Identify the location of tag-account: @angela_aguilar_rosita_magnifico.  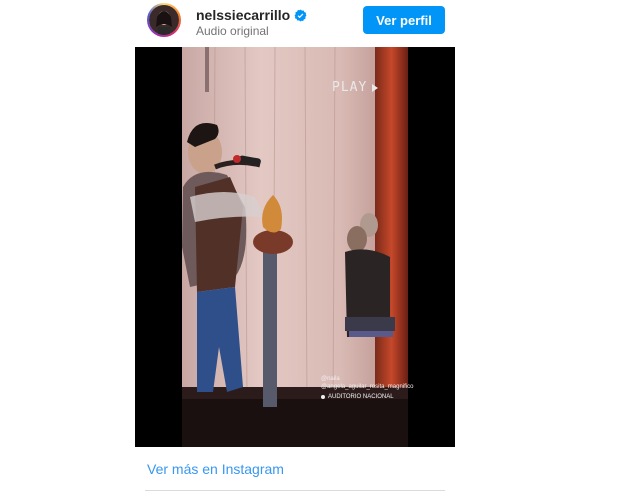
(367, 387).